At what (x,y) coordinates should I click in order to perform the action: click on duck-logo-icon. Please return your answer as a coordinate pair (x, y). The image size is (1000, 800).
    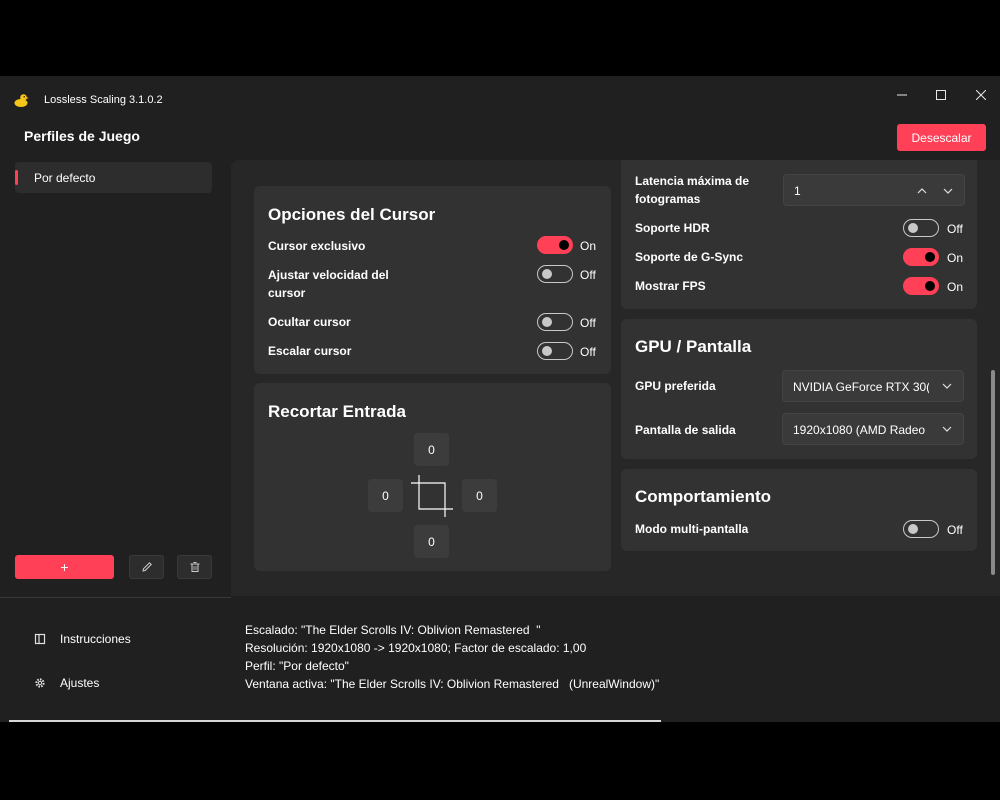
    Looking at the image, I should click on (21, 100).